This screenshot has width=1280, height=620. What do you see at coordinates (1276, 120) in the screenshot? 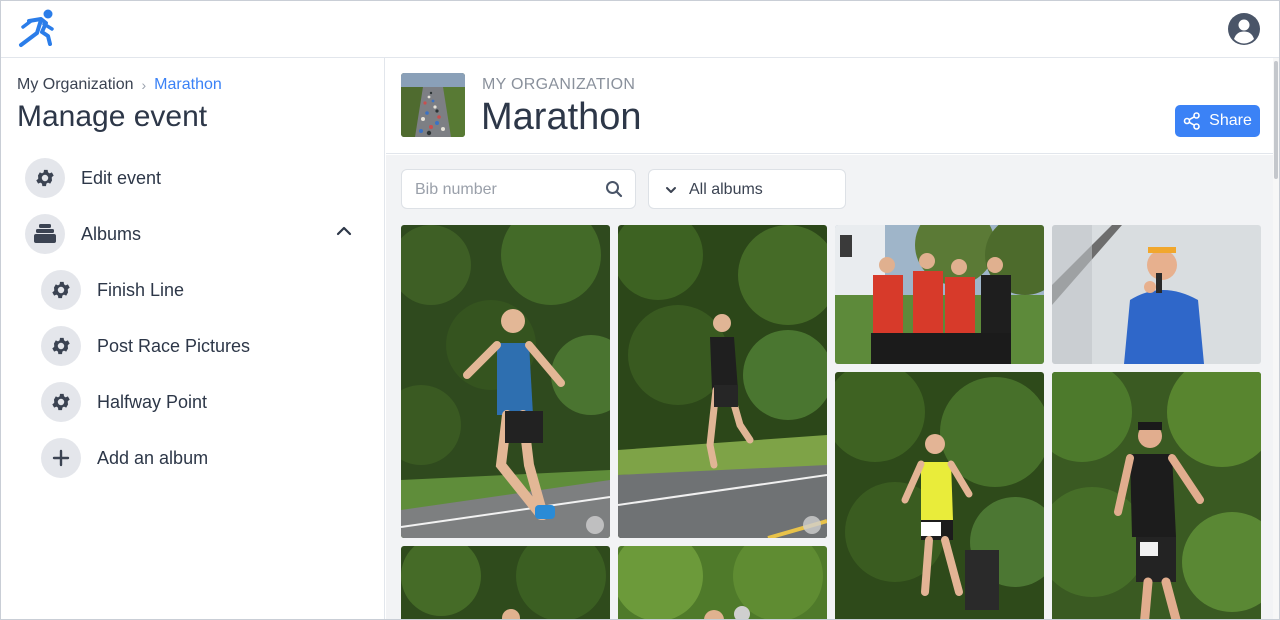
I see `scrollbar-thumb` at bounding box center [1276, 120].